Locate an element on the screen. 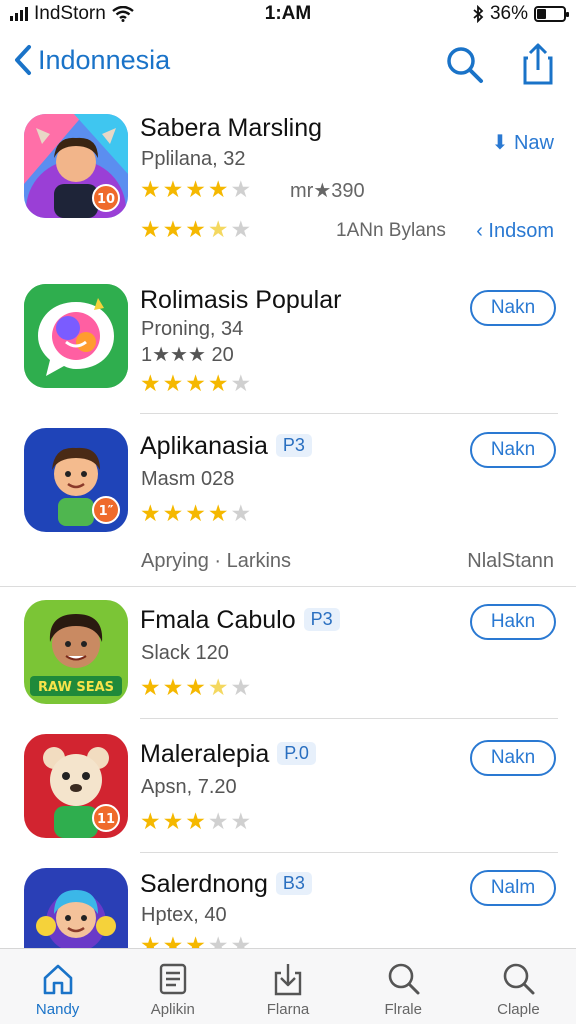 The height and width of the screenshot is (1024, 576). tab-label: Claple is located at coordinates (518, 1009).